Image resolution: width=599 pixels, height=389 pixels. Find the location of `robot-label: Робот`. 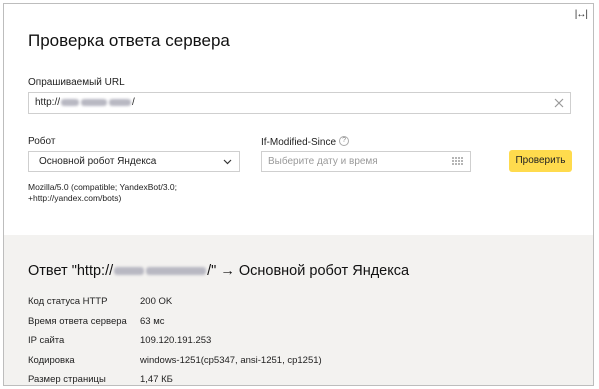

robot-label: Робот is located at coordinates (42, 141).